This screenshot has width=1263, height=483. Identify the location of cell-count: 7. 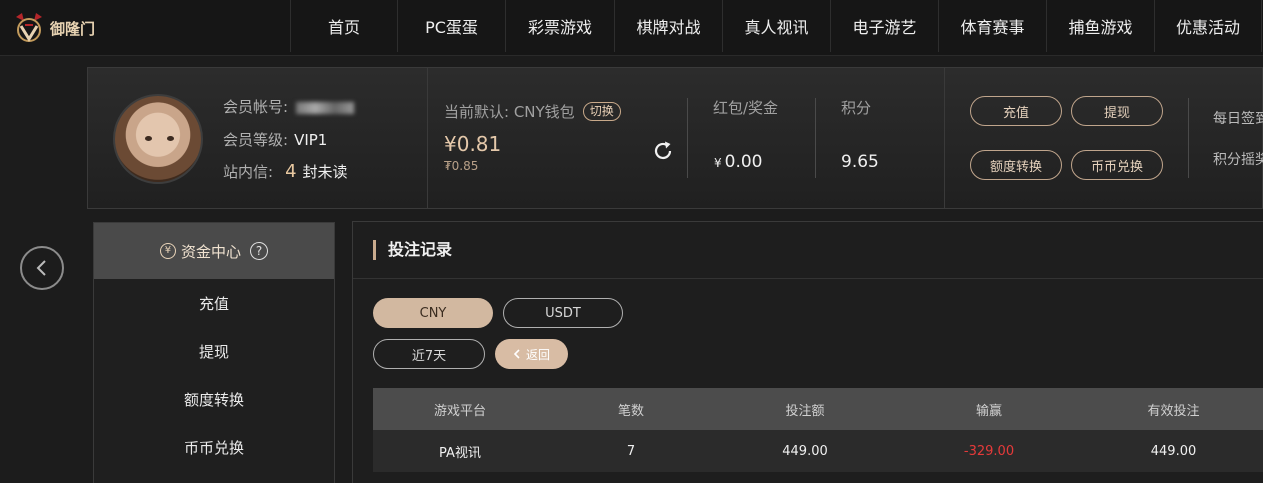
(631, 451).